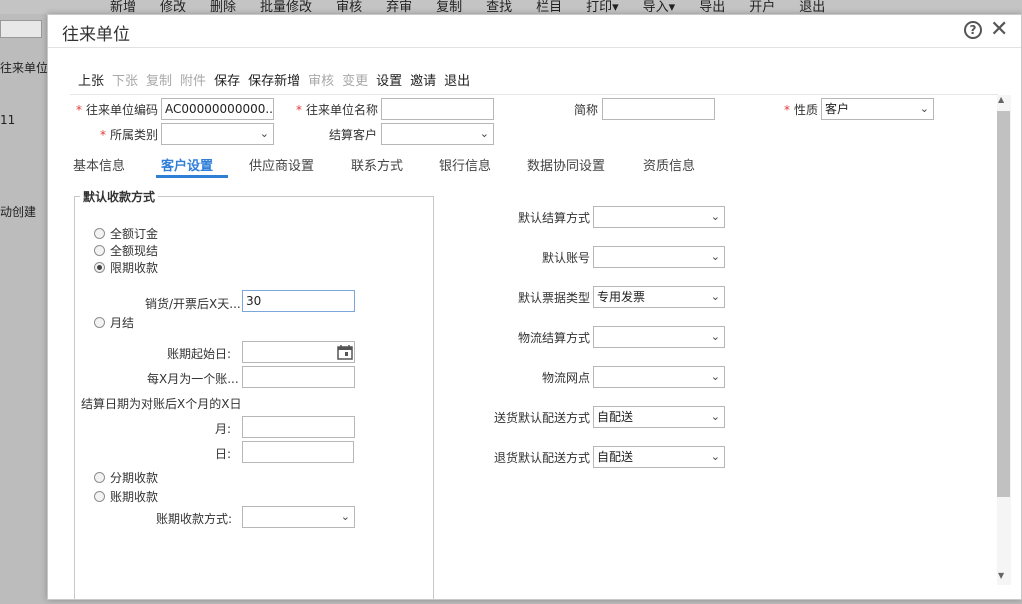  What do you see at coordinates (423, 79) in the screenshot?
I see `invite-button: 邀请` at bounding box center [423, 79].